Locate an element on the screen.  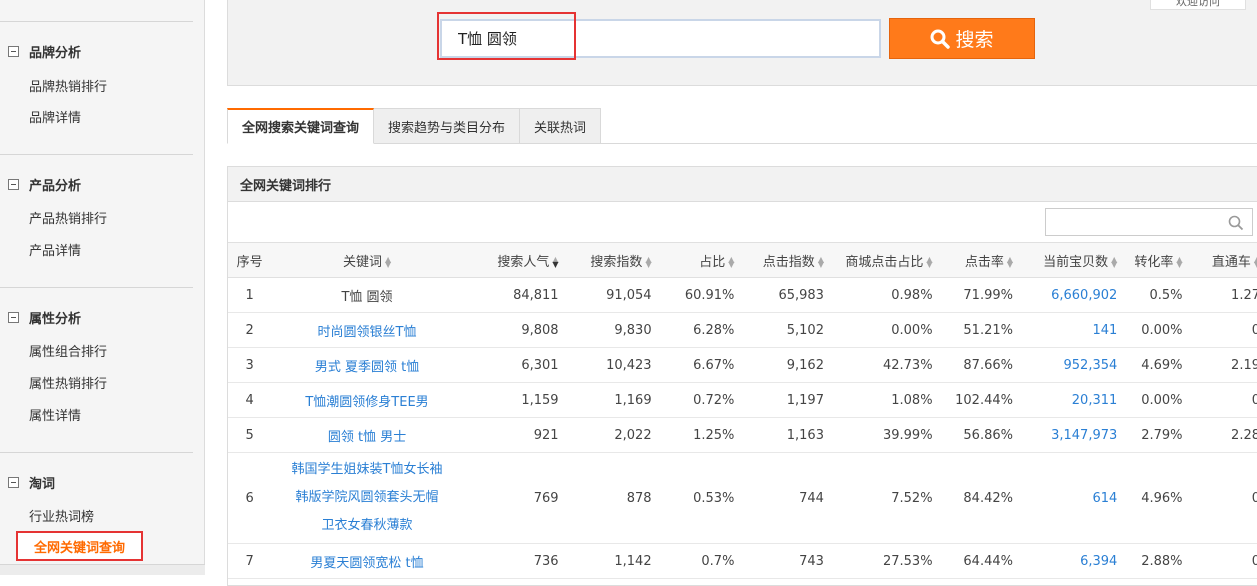
col-header-ctr: 点击率 ▲ ▼ is located at coordinates (978, 260).